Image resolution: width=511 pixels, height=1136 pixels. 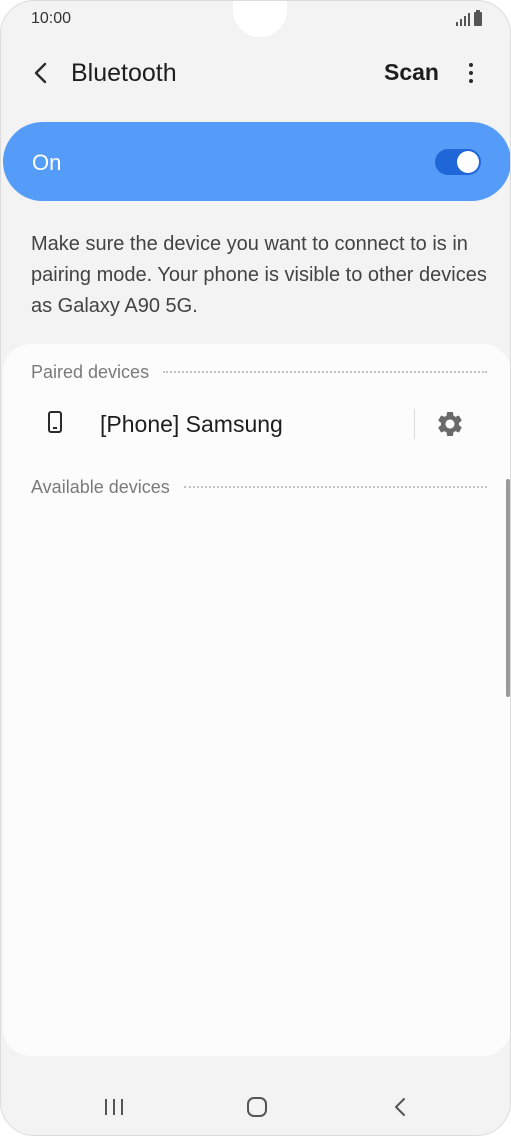 What do you see at coordinates (55, 422) in the screenshot?
I see `phone-icon` at bounding box center [55, 422].